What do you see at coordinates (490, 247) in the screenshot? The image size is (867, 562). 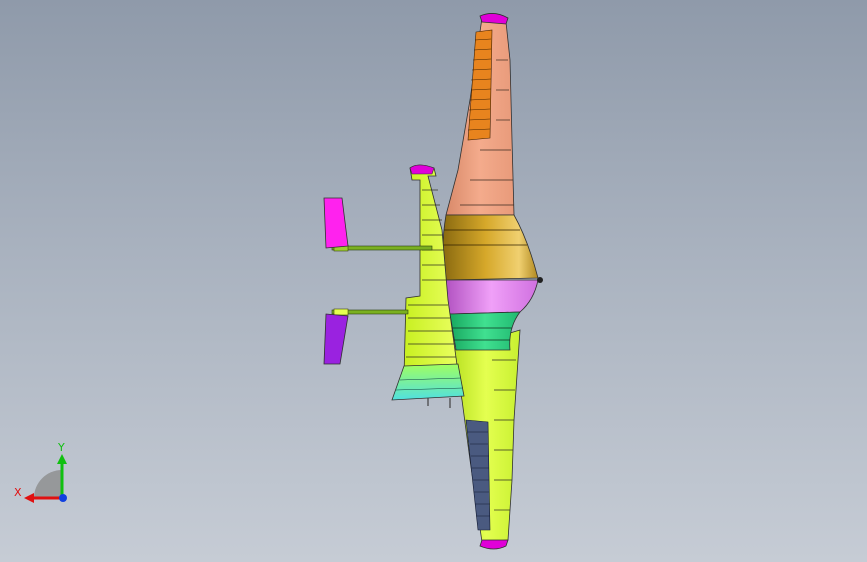 I see `fuselage-upper` at bounding box center [490, 247].